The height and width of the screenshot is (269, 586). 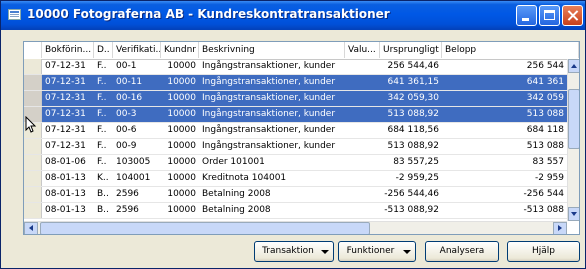 I want to click on cell-belopp: -2 959, so click(x=504, y=178).